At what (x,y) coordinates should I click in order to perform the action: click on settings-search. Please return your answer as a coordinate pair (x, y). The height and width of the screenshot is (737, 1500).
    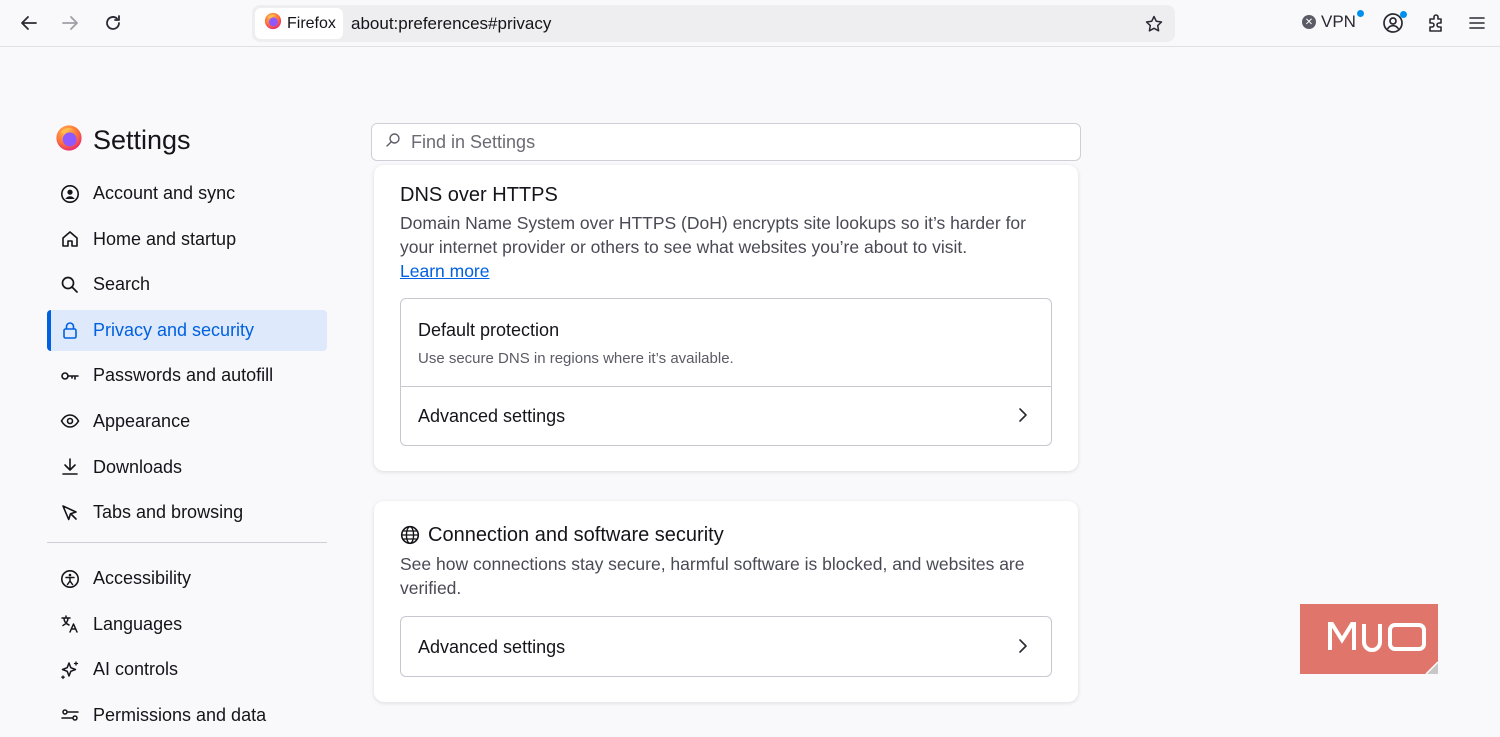
    Looking at the image, I should click on (726, 142).